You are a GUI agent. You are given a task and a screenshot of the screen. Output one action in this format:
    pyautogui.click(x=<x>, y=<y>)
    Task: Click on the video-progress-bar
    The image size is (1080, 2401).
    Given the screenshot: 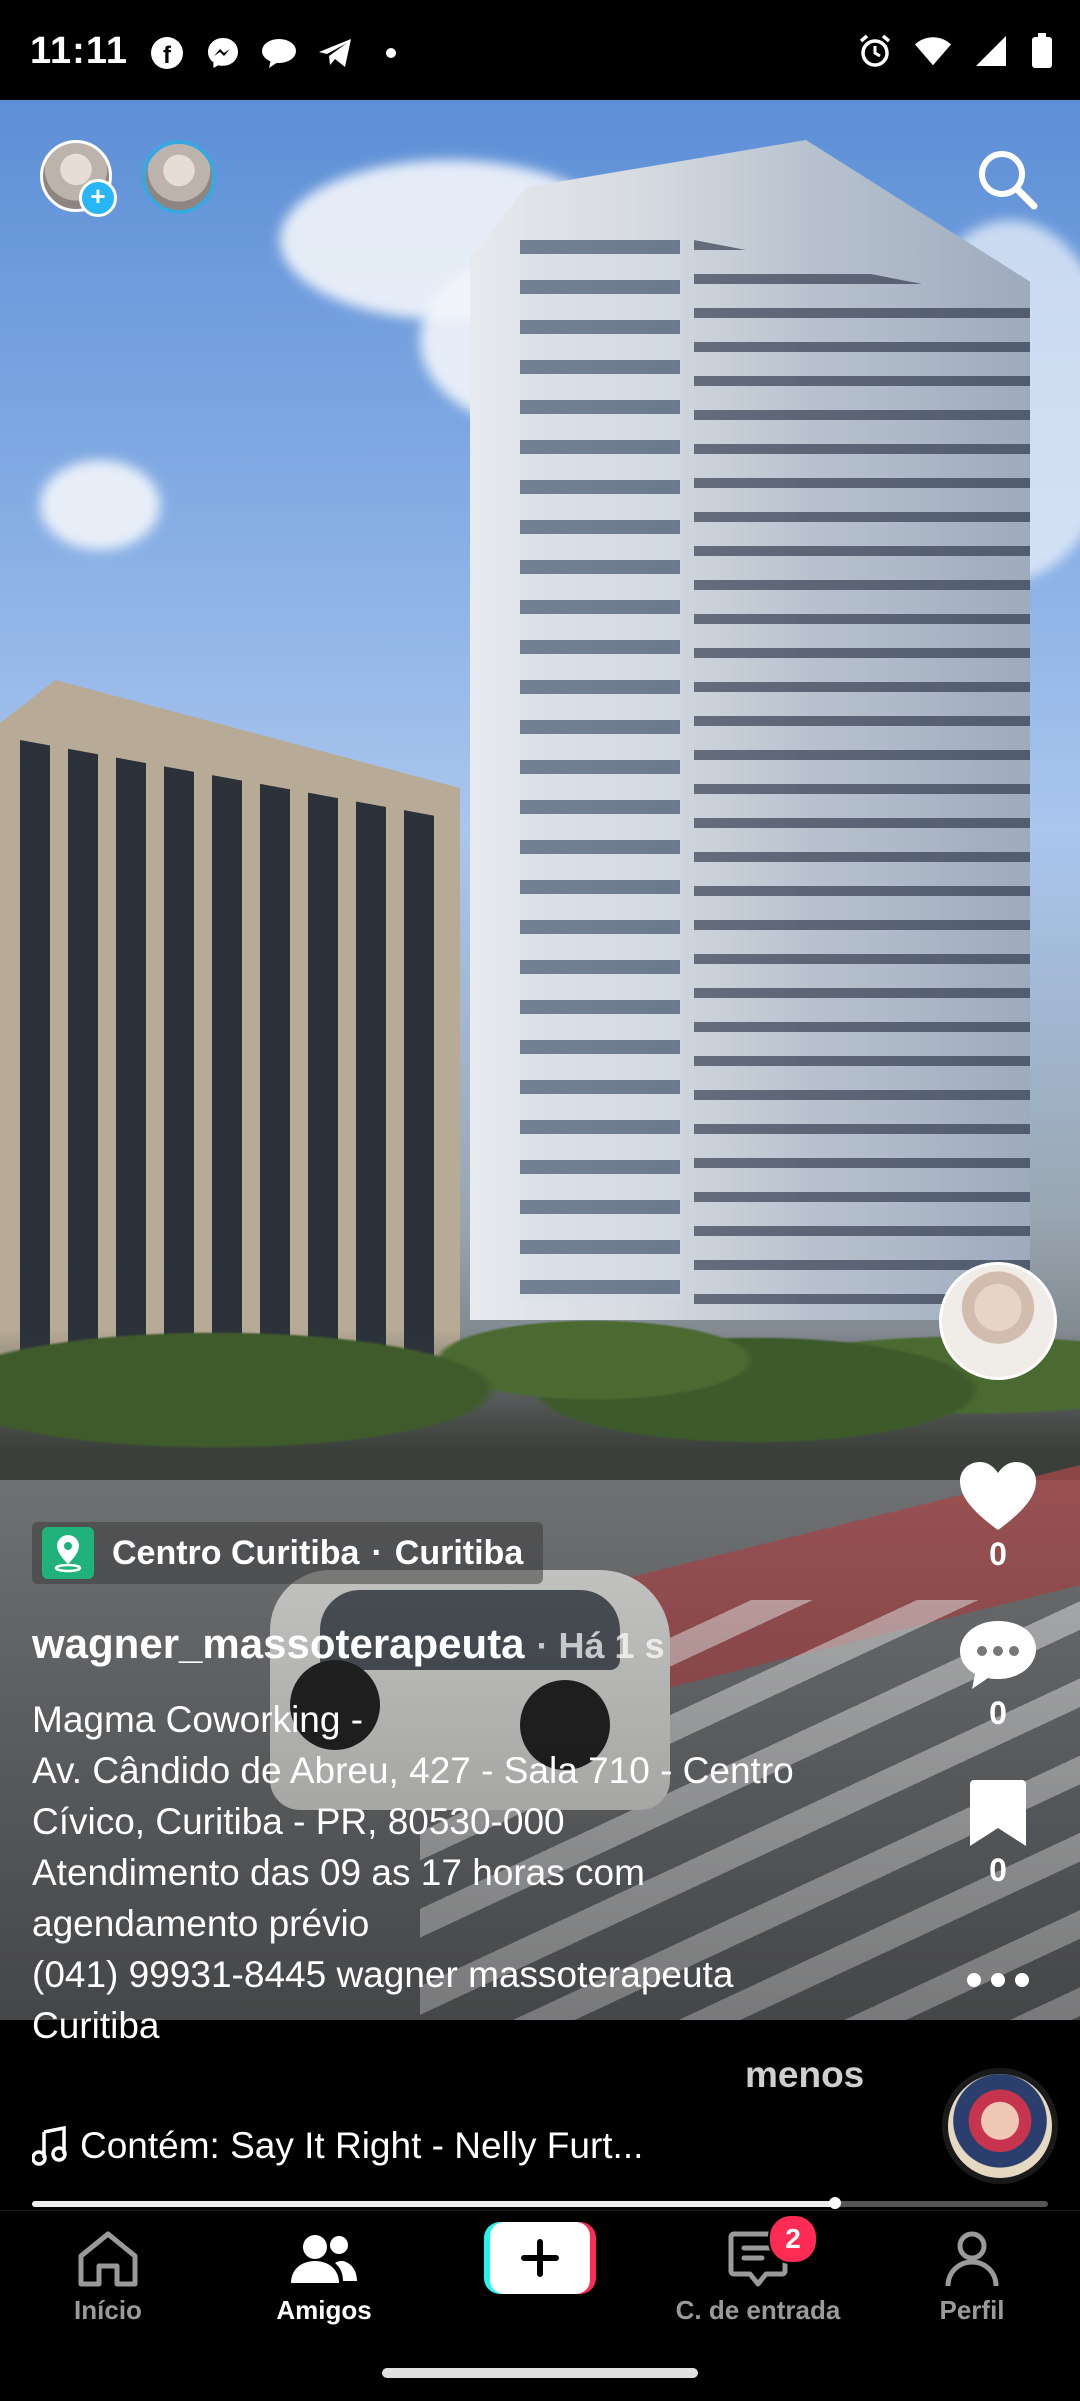 What is the action you would take?
    pyautogui.click(x=540, y=2203)
    